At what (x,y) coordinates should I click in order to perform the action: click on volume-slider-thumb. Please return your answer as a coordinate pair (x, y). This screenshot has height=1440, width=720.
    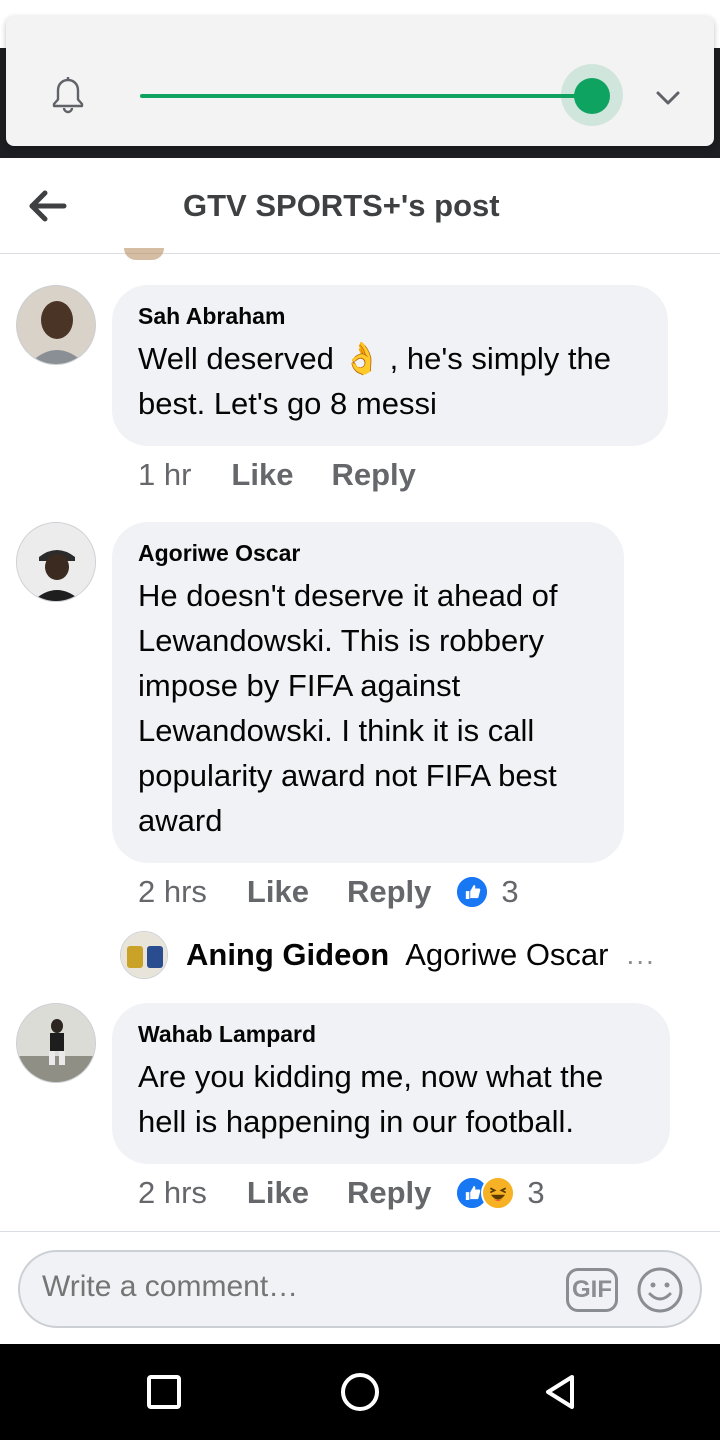
    Looking at the image, I should click on (592, 96).